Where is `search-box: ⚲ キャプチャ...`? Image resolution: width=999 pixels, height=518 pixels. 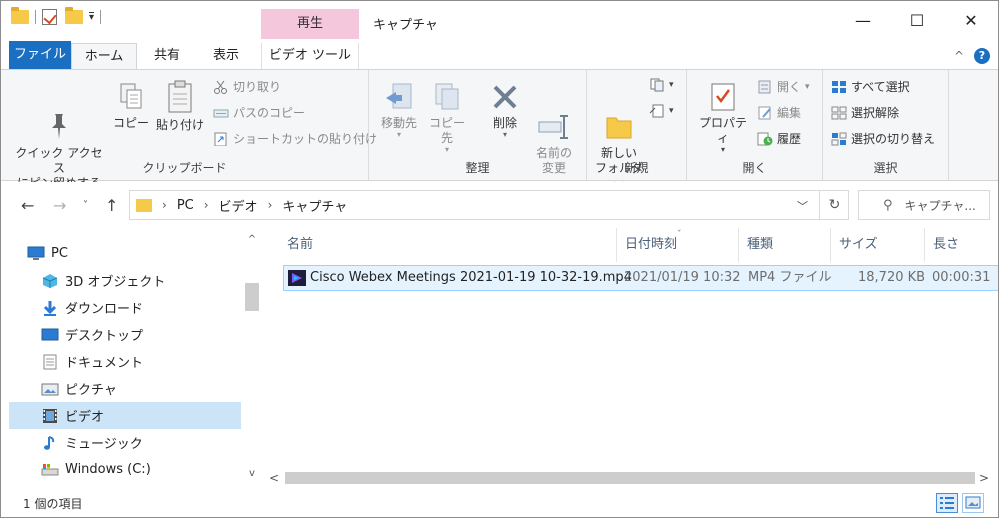
search-box: ⚲ キャプチャ... is located at coordinates (924, 205).